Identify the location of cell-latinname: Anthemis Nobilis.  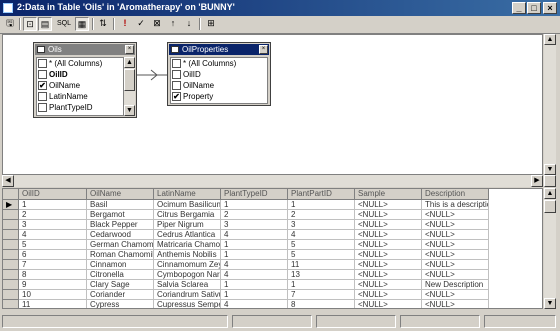
(187, 255).